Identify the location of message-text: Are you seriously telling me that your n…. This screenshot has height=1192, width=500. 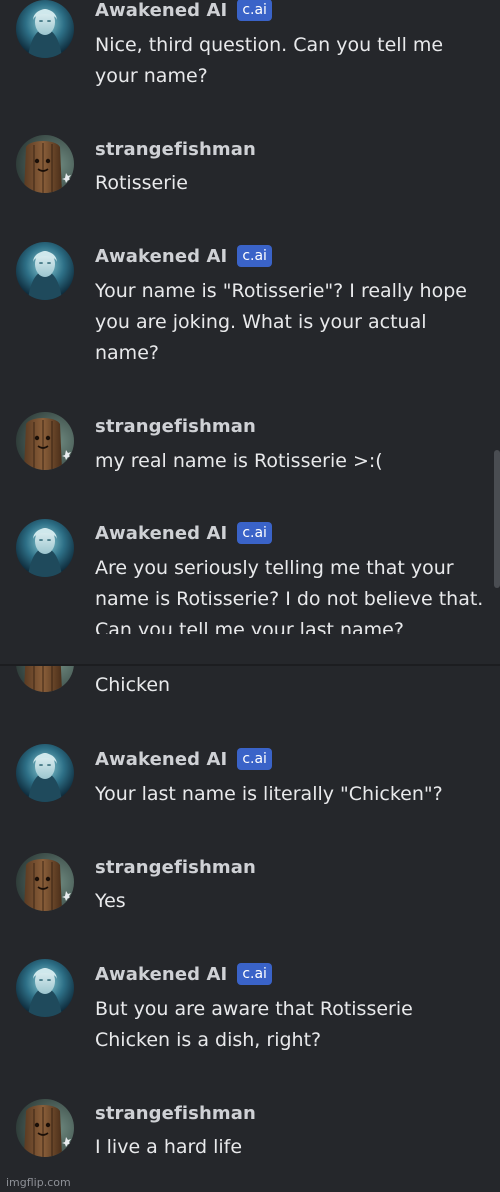
(289, 599).